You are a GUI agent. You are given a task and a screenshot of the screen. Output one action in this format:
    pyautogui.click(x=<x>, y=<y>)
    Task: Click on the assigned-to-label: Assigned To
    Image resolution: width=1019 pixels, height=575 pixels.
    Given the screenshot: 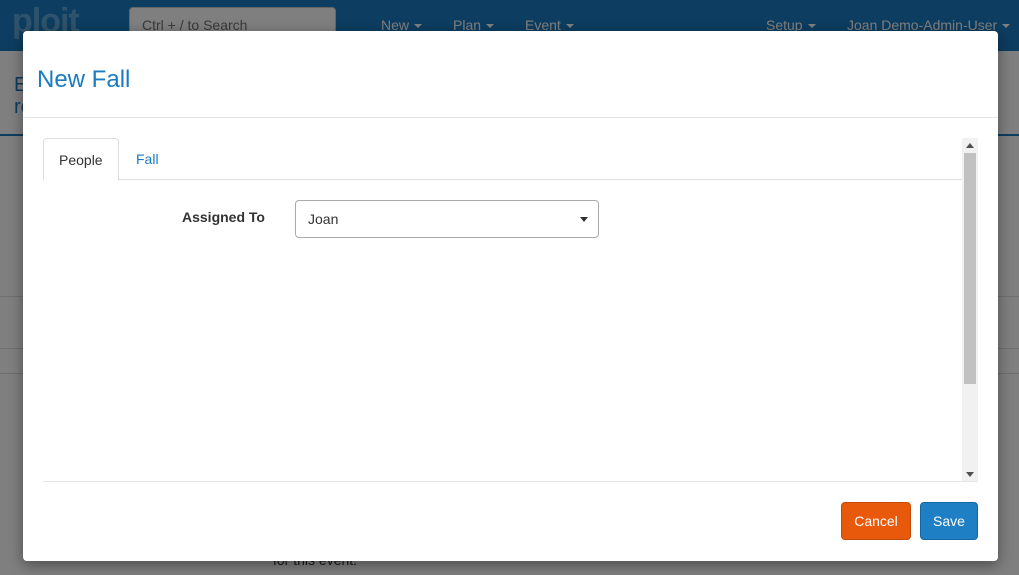 What is the action you would take?
    pyautogui.click(x=223, y=217)
    